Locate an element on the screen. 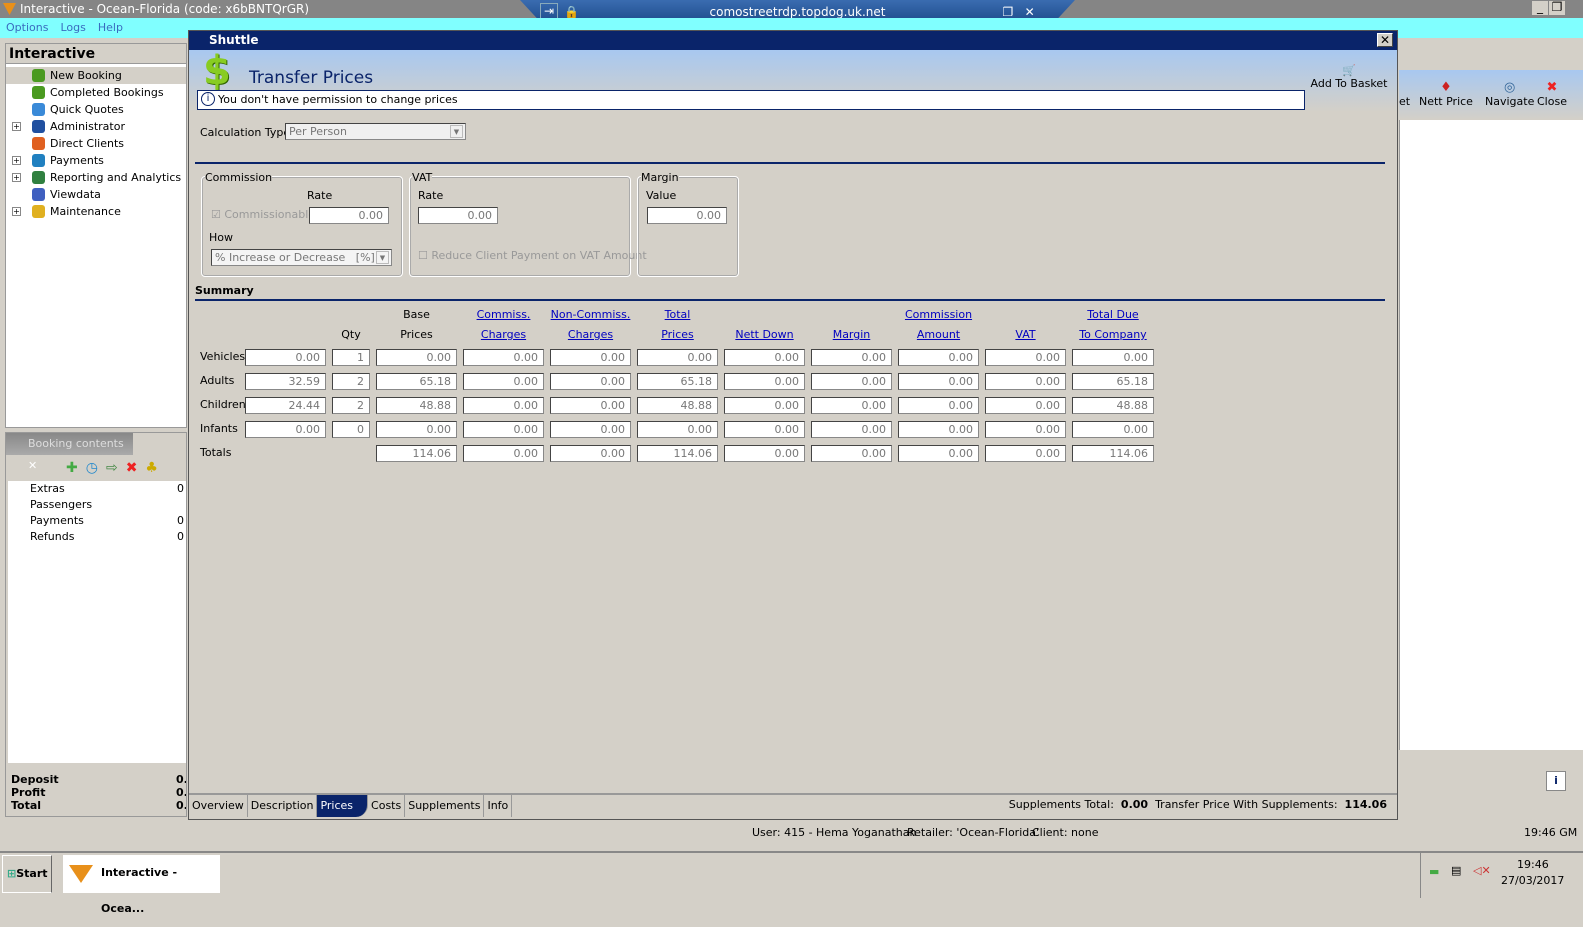 The image size is (1583, 927). sidebar-item-reporting-and-analytics: + Reporting and Analytics is located at coordinates (96, 177).